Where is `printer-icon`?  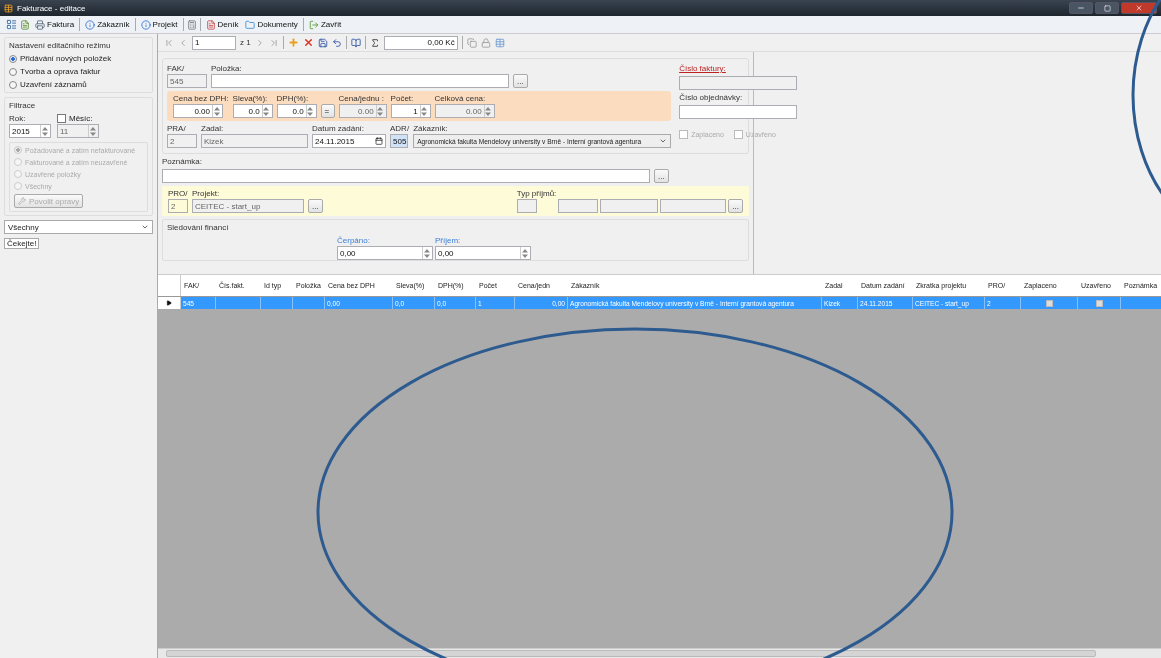 printer-icon is located at coordinates (40, 24).